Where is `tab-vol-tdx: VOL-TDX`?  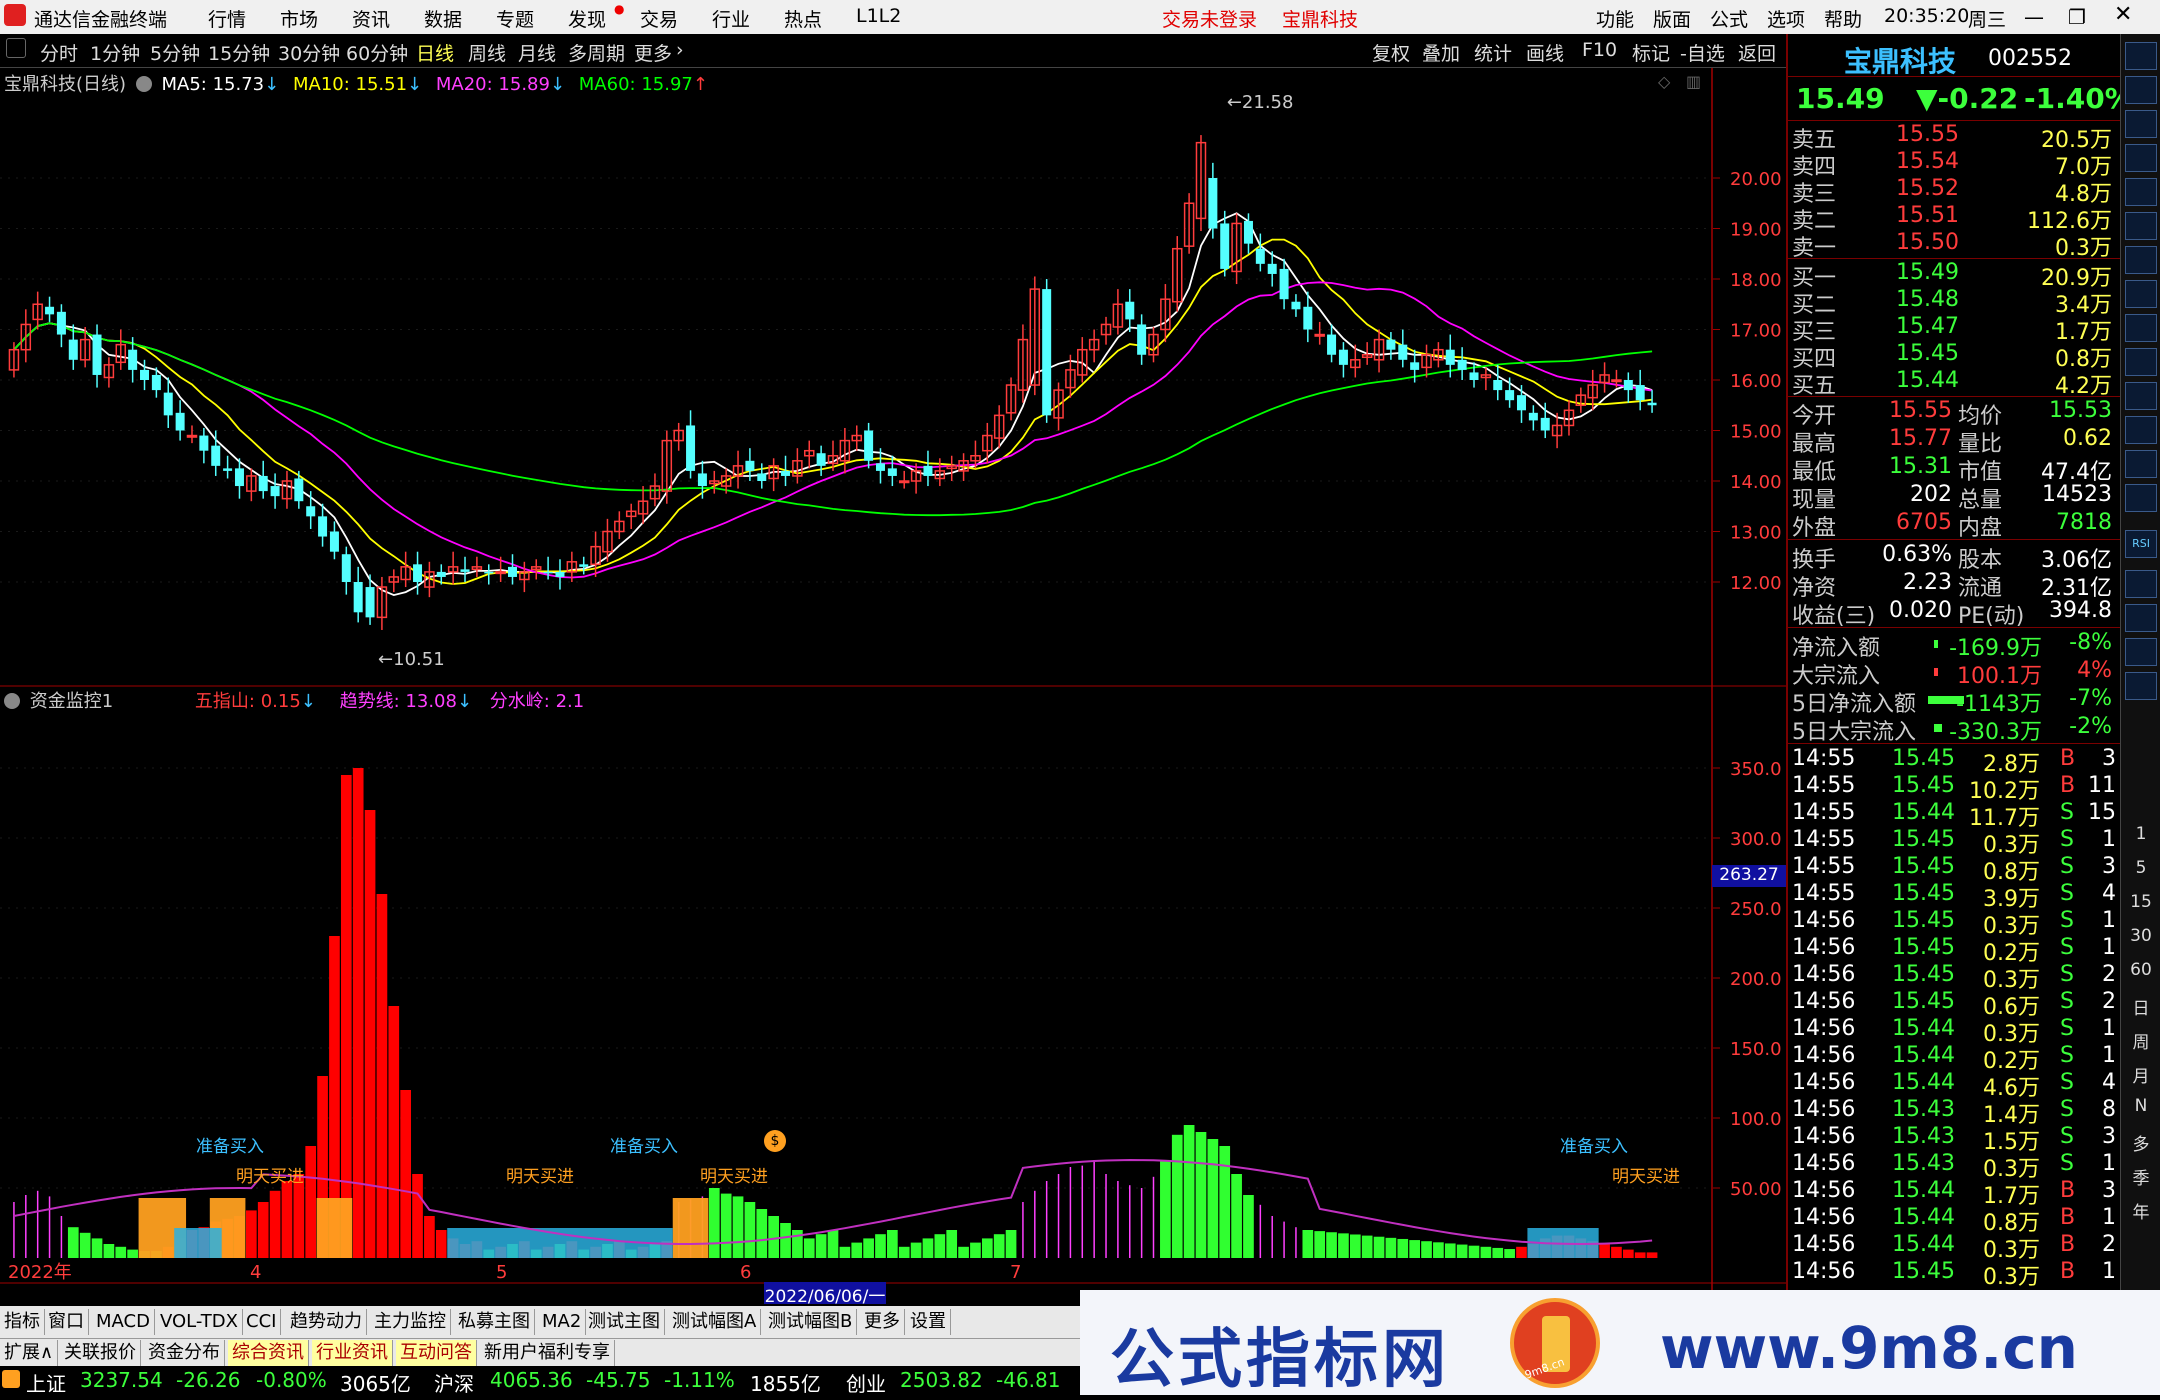
tab-vol-tdx: VOL-TDX is located at coordinates (199, 1322).